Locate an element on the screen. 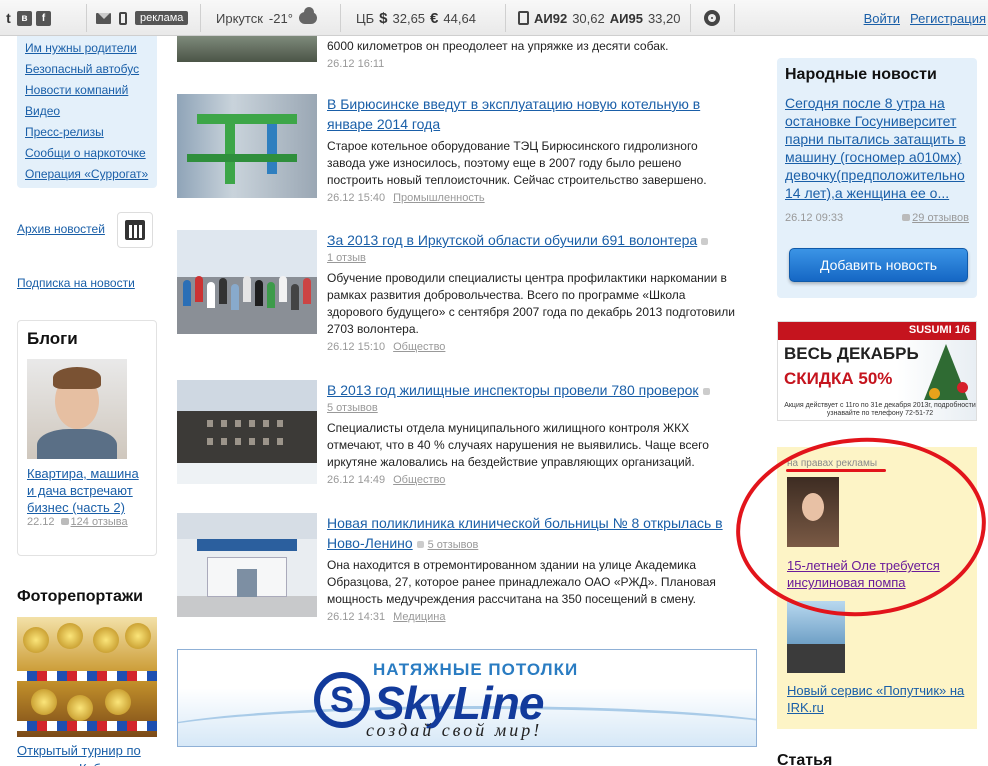 The image size is (988, 766). news-category-link: Промышленность is located at coordinates (439, 198).